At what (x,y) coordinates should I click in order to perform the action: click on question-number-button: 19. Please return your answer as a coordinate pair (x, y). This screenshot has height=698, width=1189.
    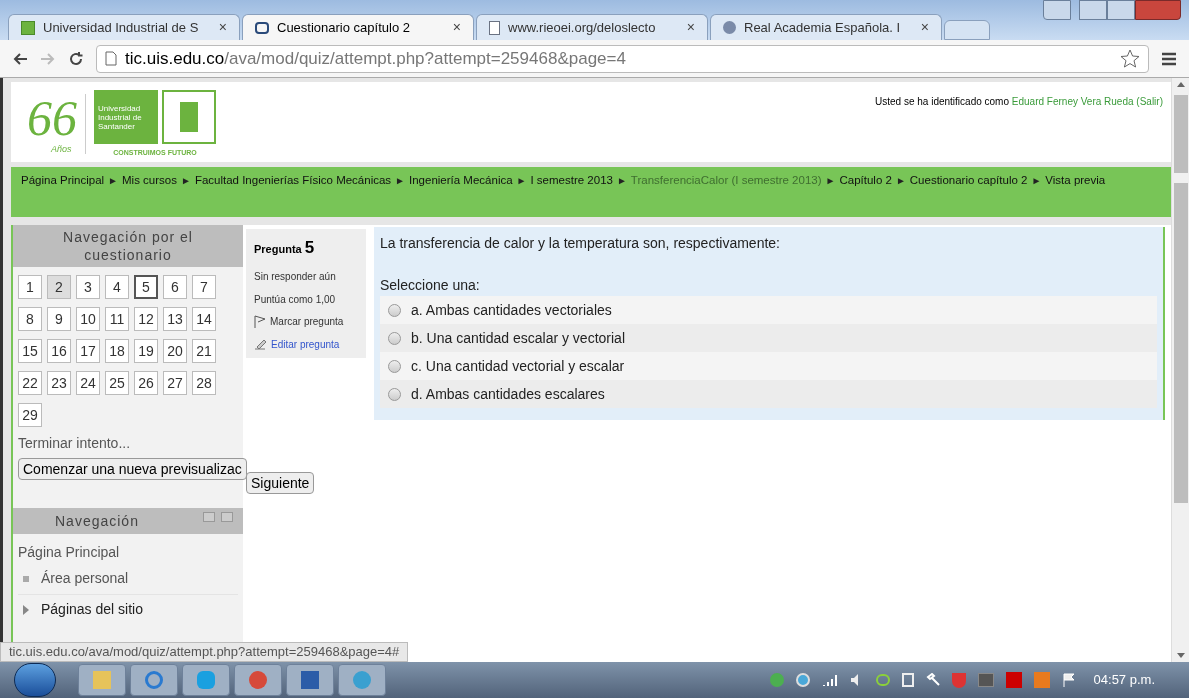
    Looking at the image, I should click on (146, 351).